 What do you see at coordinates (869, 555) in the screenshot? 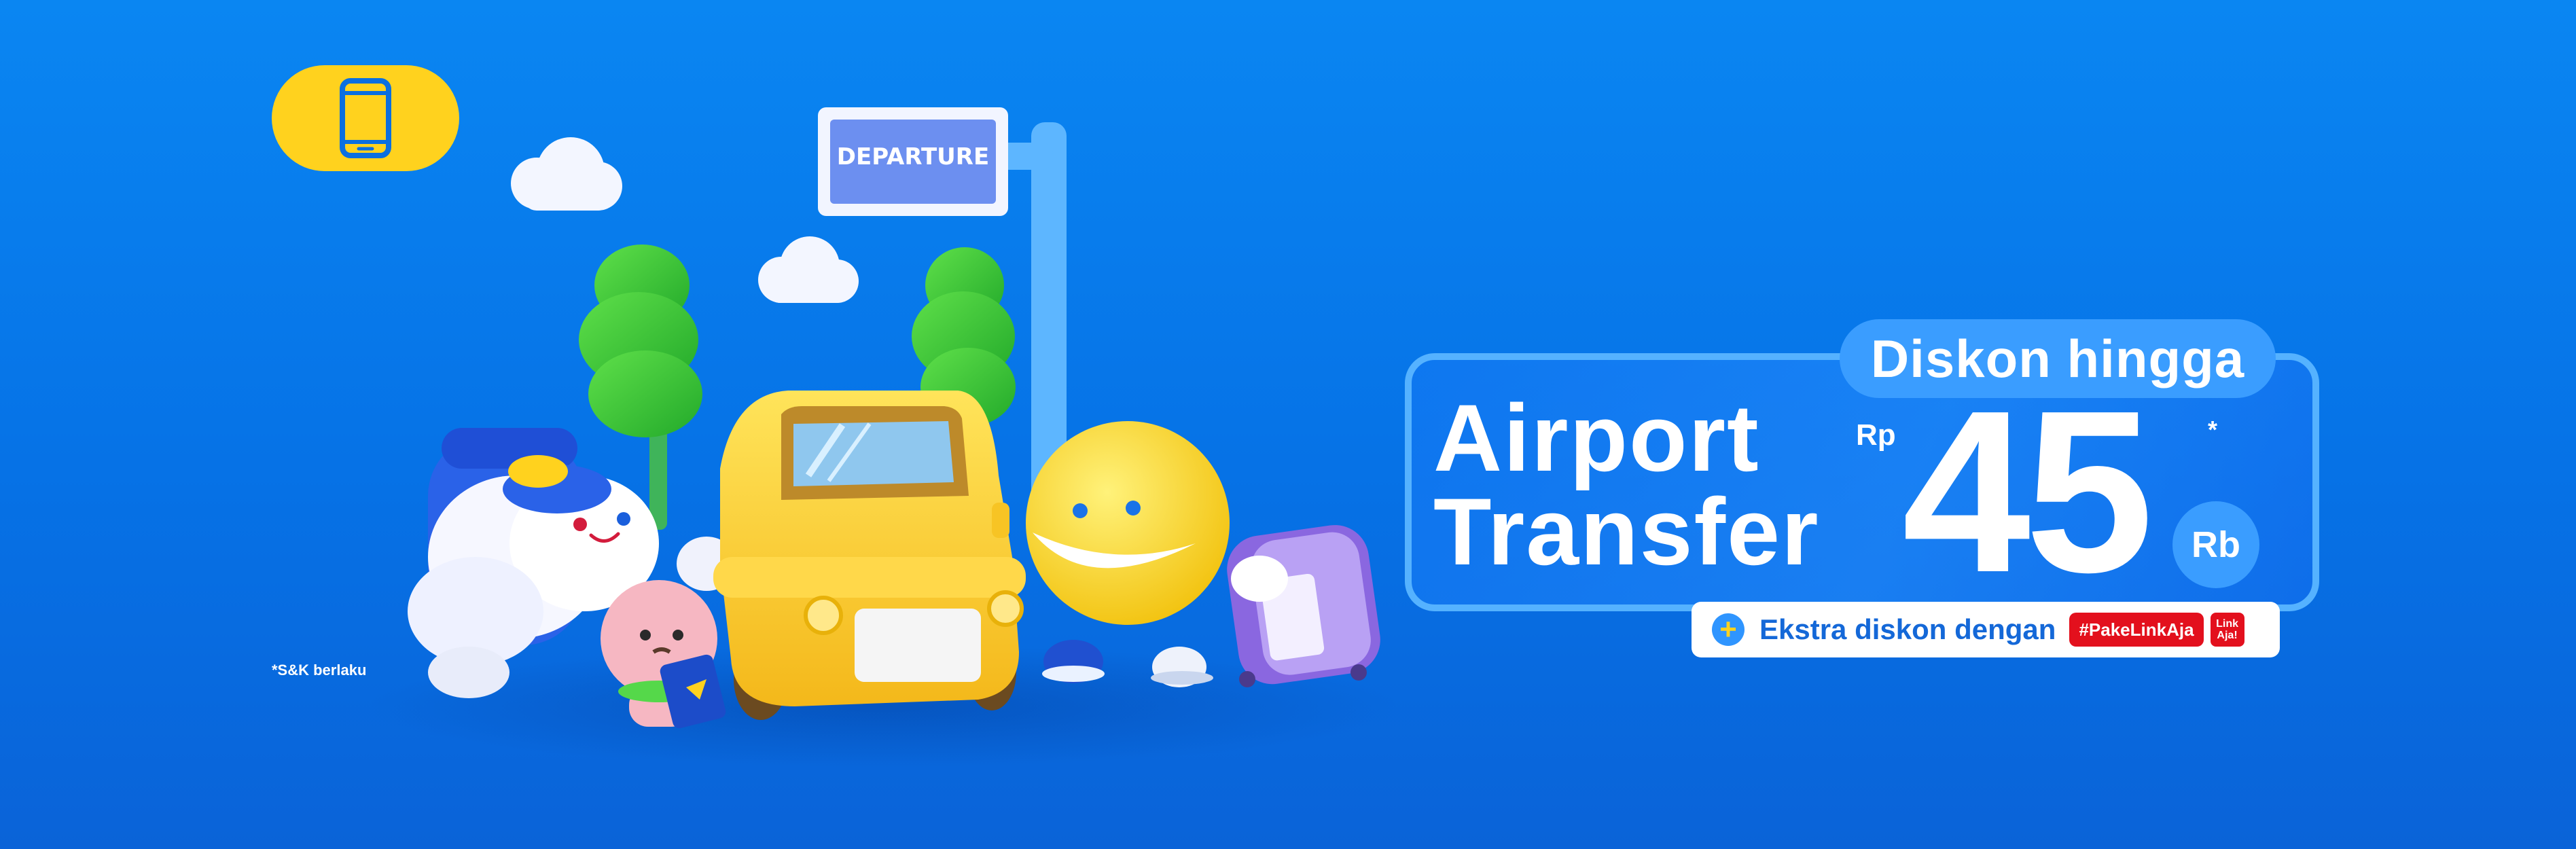
I see `yellow-car` at bounding box center [869, 555].